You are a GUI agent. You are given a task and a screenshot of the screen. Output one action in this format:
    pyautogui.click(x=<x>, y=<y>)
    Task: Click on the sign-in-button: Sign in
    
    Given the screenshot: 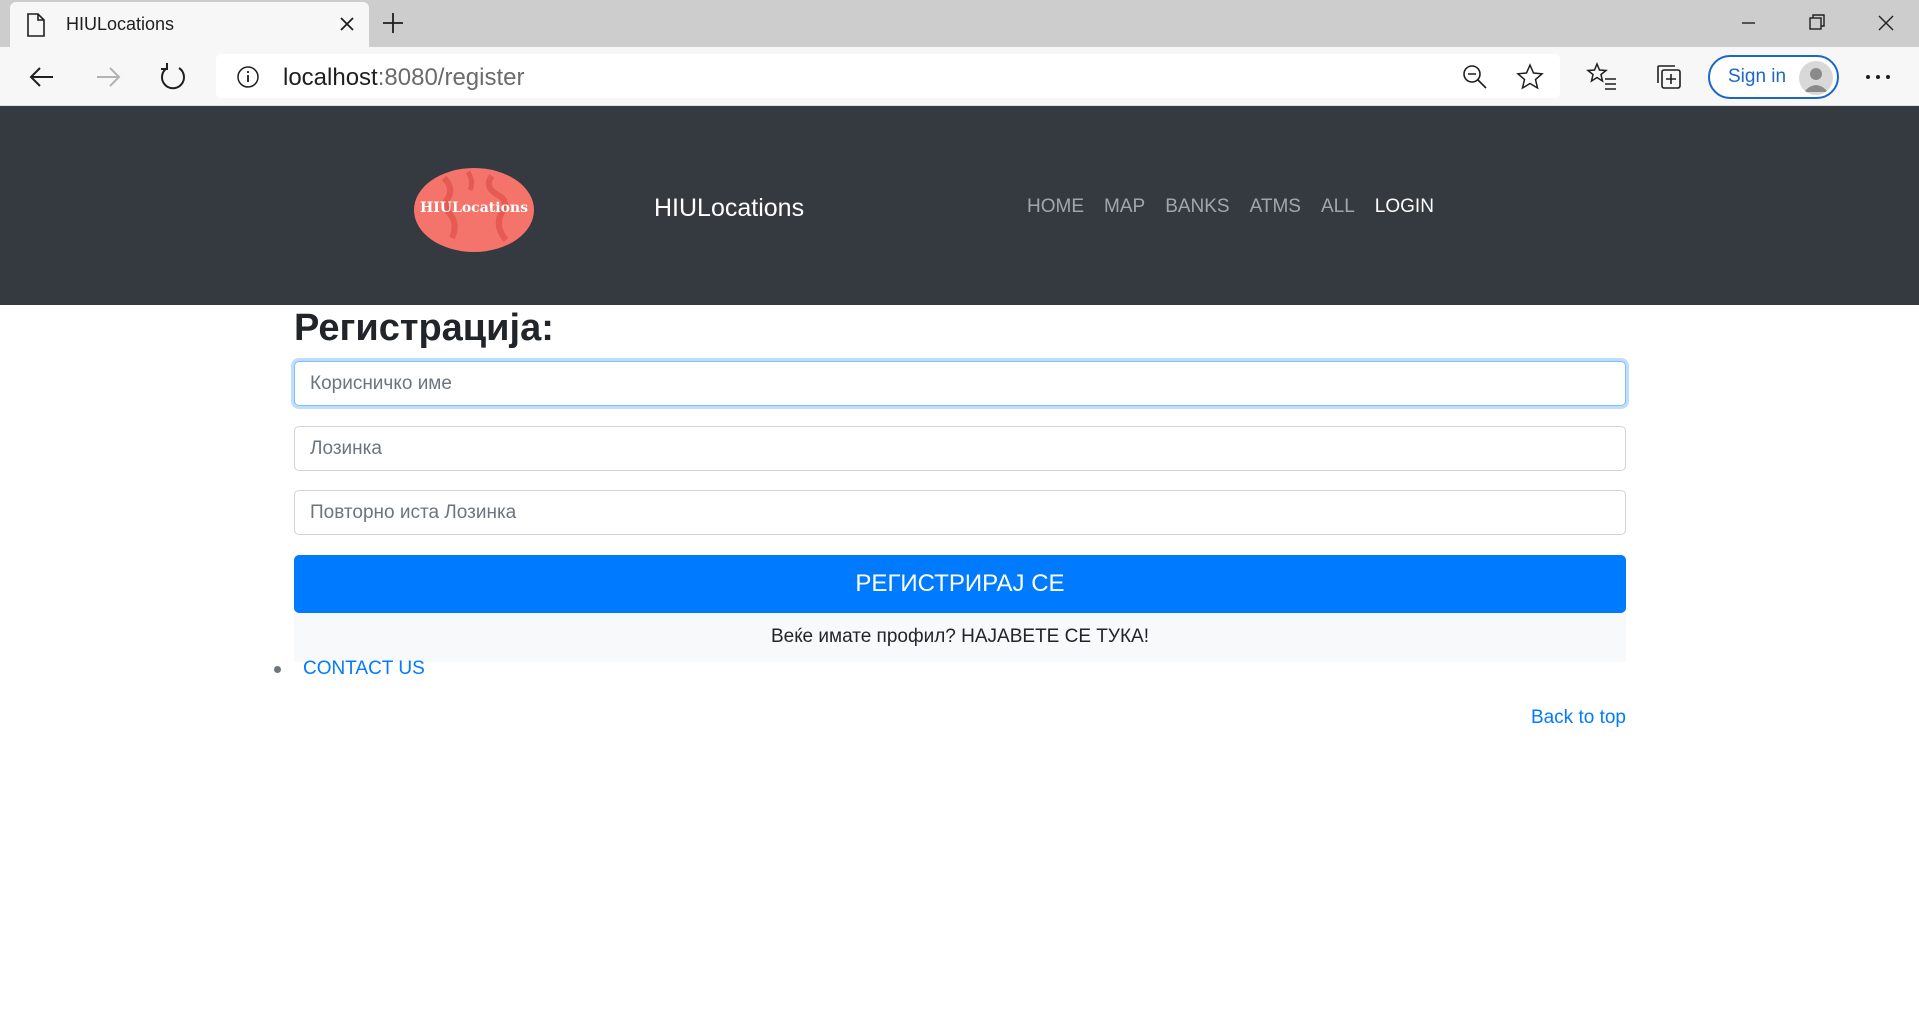 What is the action you would take?
    pyautogui.click(x=1773, y=77)
    